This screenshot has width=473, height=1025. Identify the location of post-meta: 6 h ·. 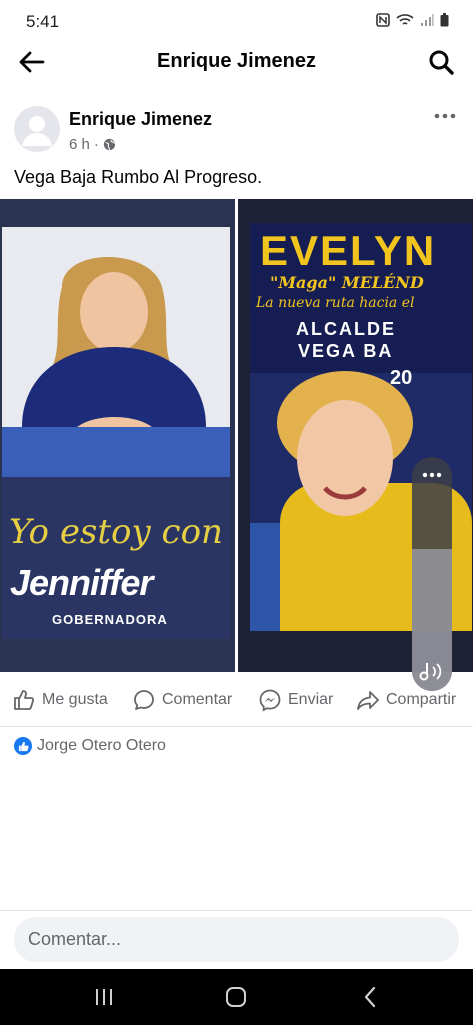
(92, 144).